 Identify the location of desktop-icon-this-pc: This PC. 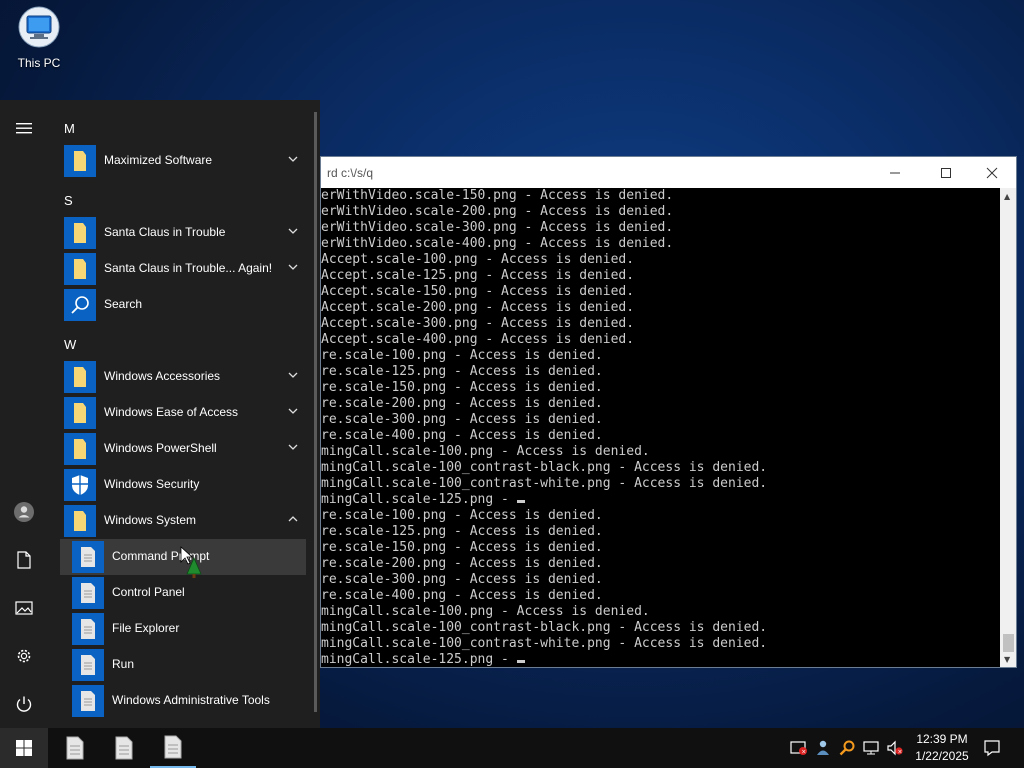
(39, 38).